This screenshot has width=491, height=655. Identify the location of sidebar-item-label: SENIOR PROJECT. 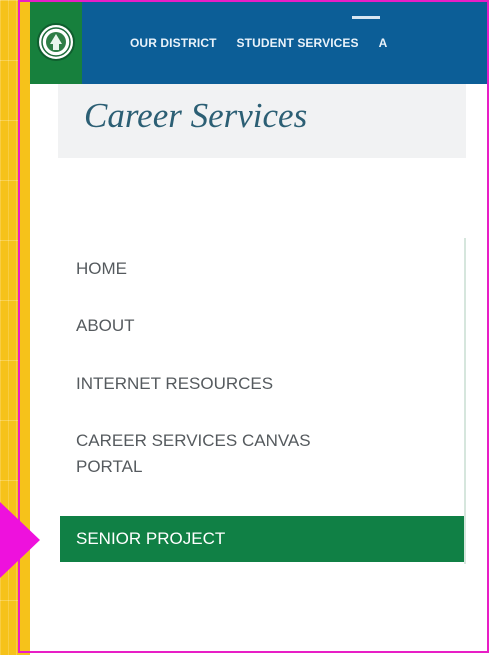
(151, 538).